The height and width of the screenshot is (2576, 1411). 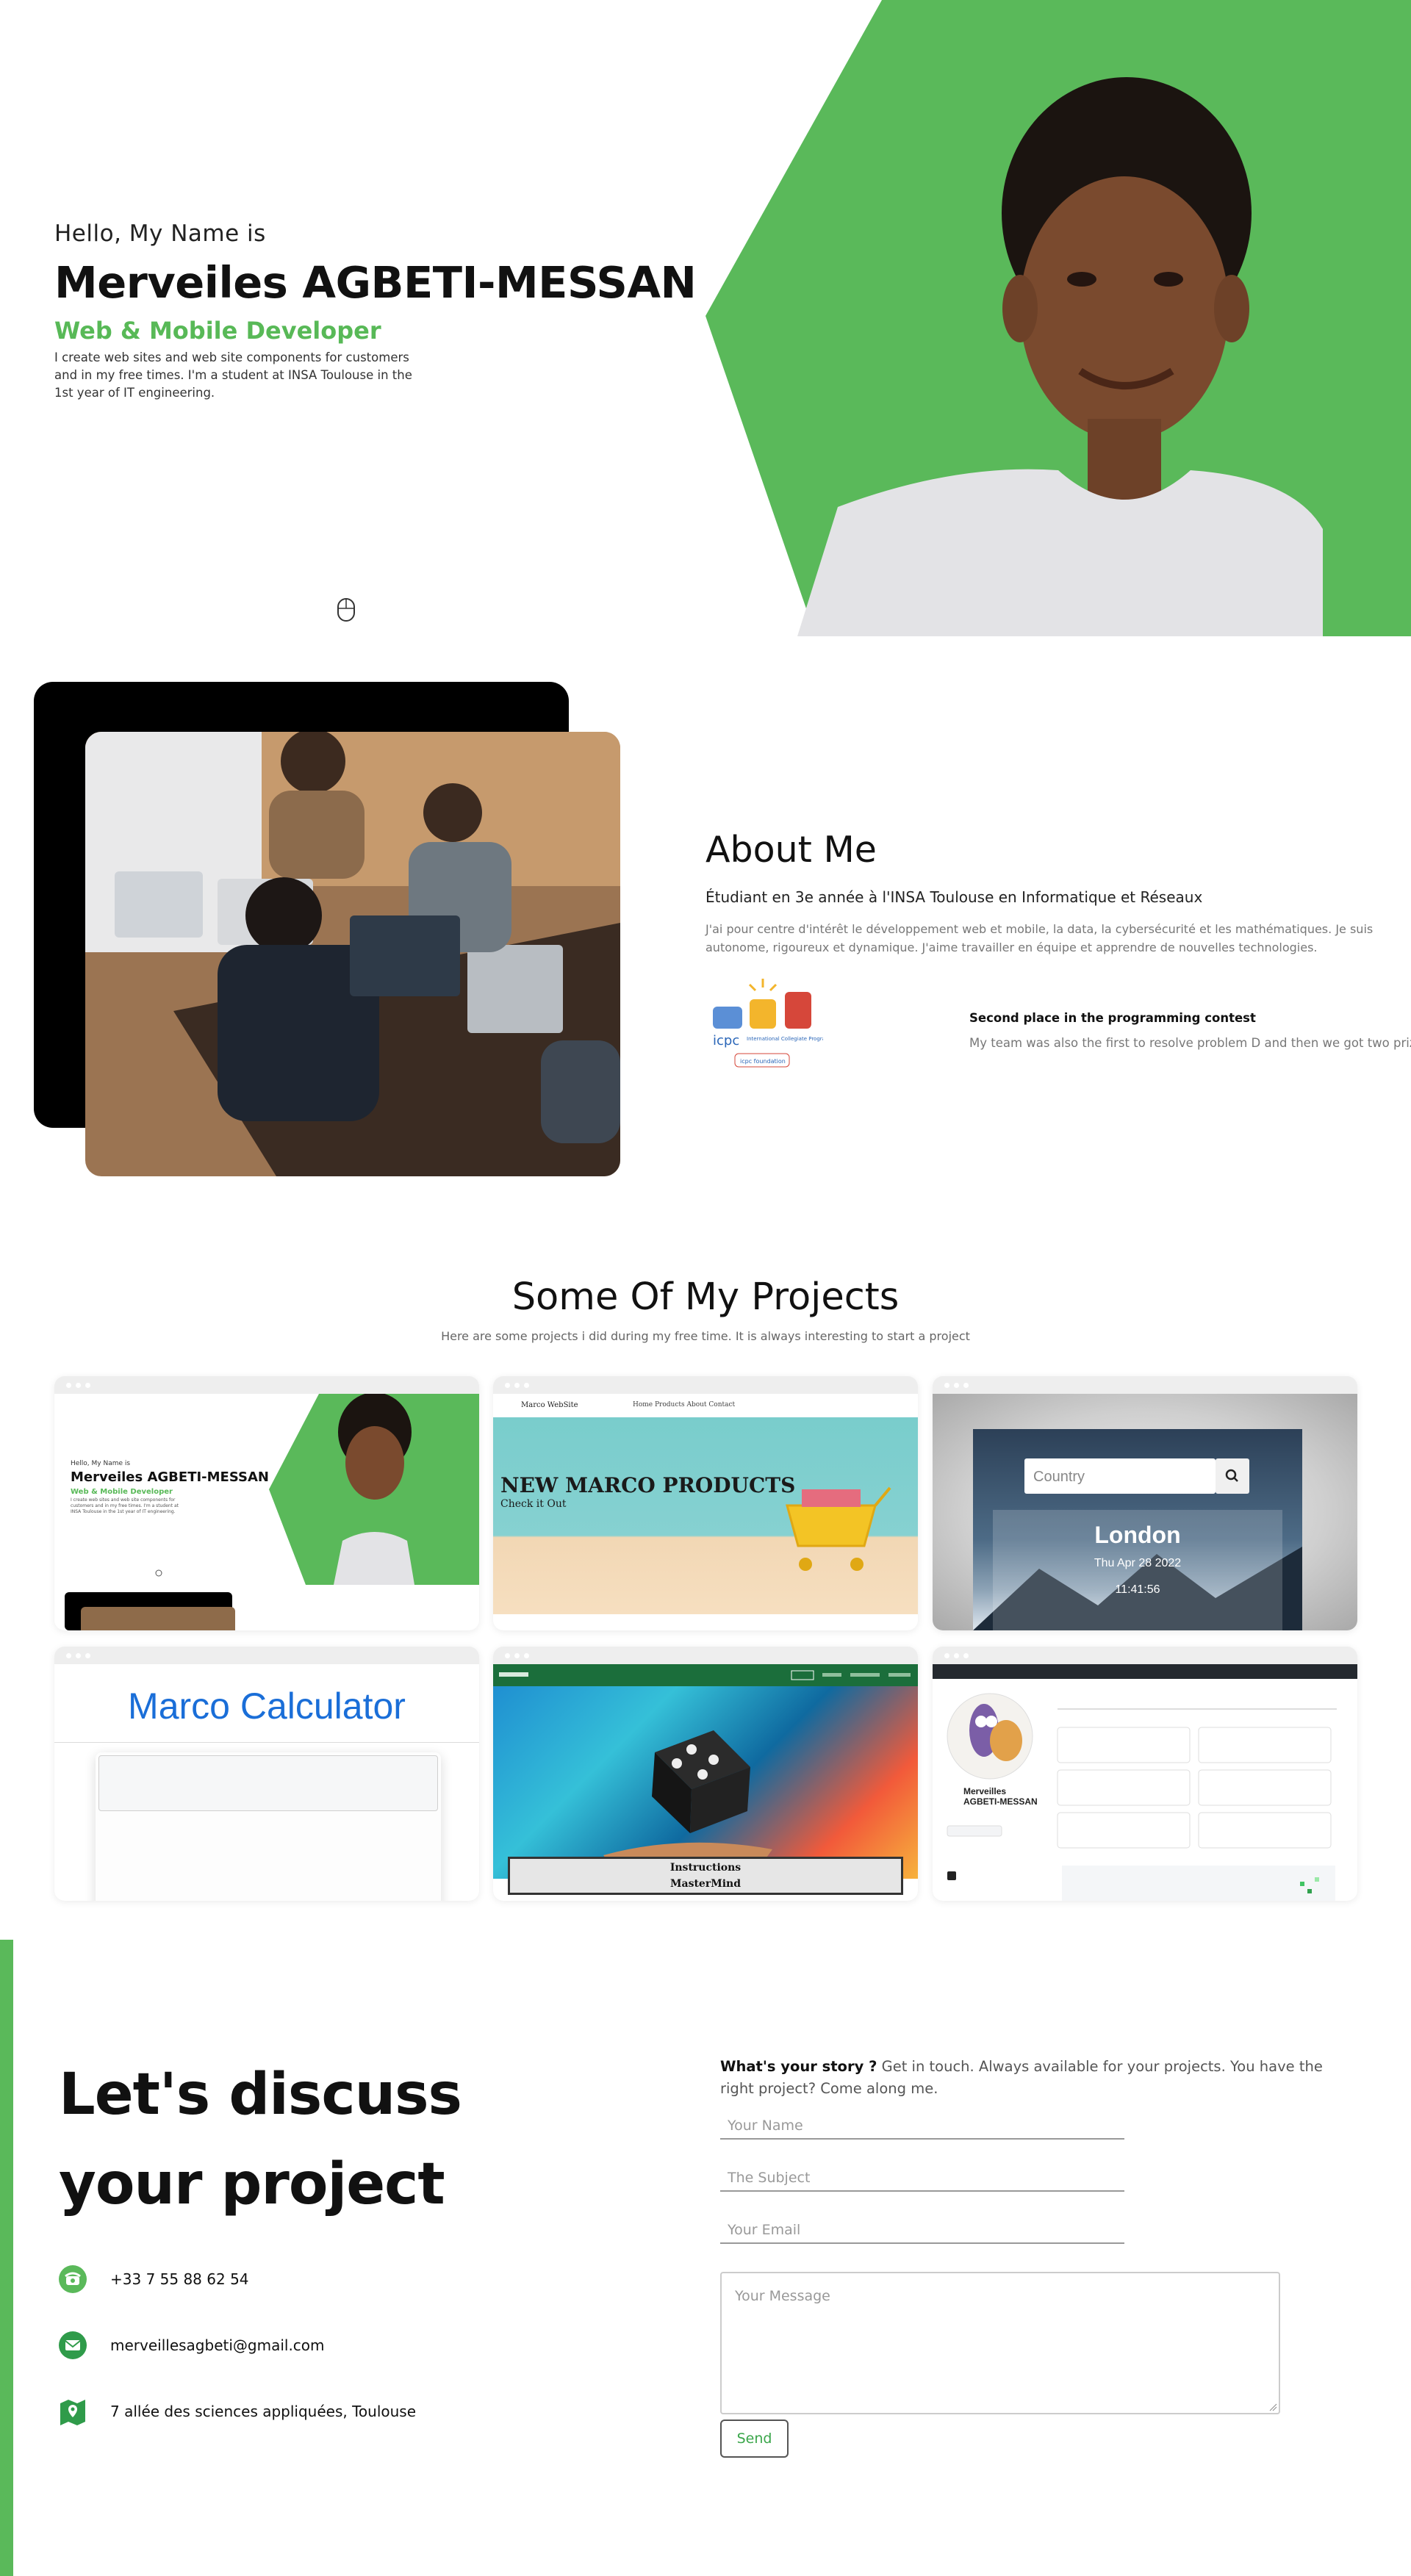 What do you see at coordinates (72, 2412) in the screenshot?
I see `map-icon` at bounding box center [72, 2412].